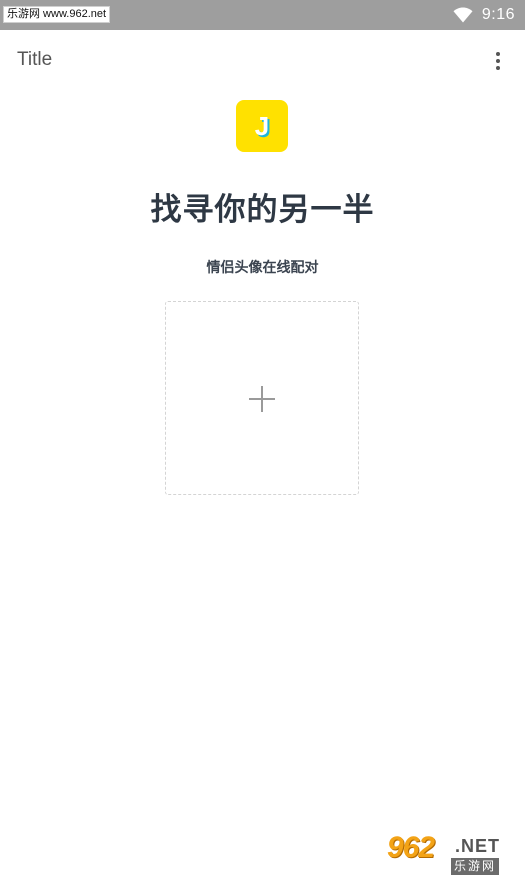 The height and width of the screenshot is (884, 525). What do you see at coordinates (262, 399) in the screenshot?
I see `plus-icon` at bounding box center [262, 399].